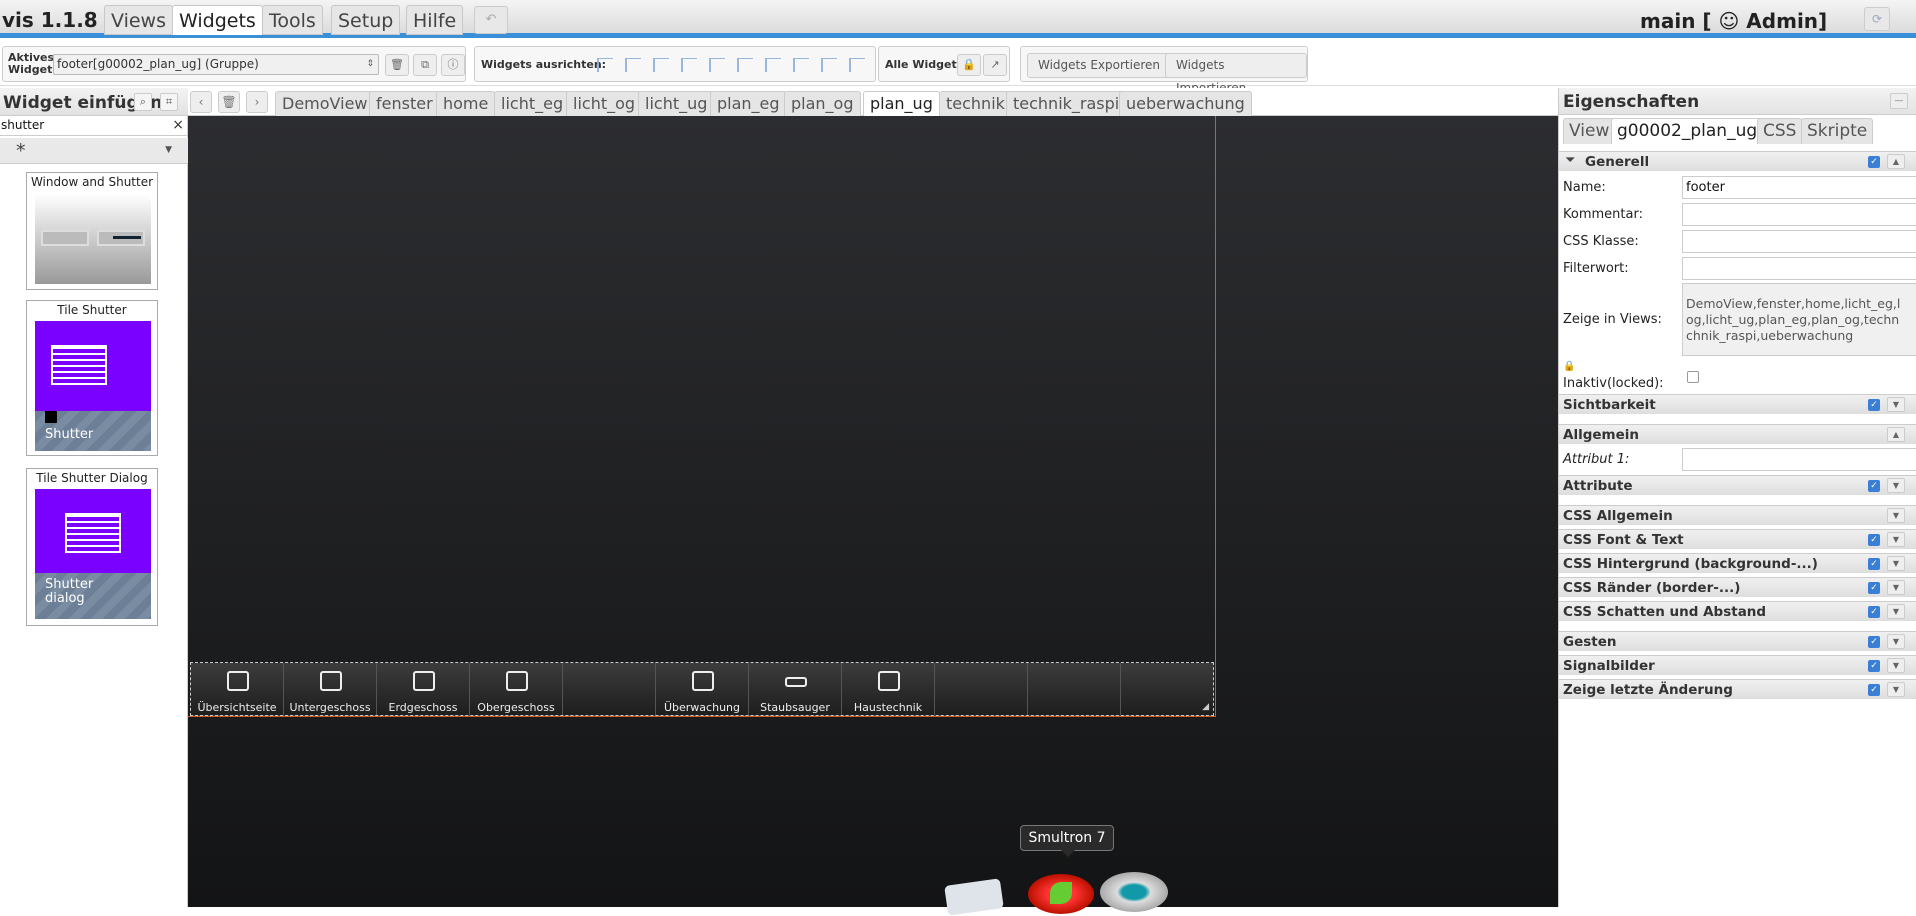 The height and width of the screenshot is (916, 1916). Describe the element at coordinates (1799, 268) in the screenshot. I see `filter-word-input` at that location.